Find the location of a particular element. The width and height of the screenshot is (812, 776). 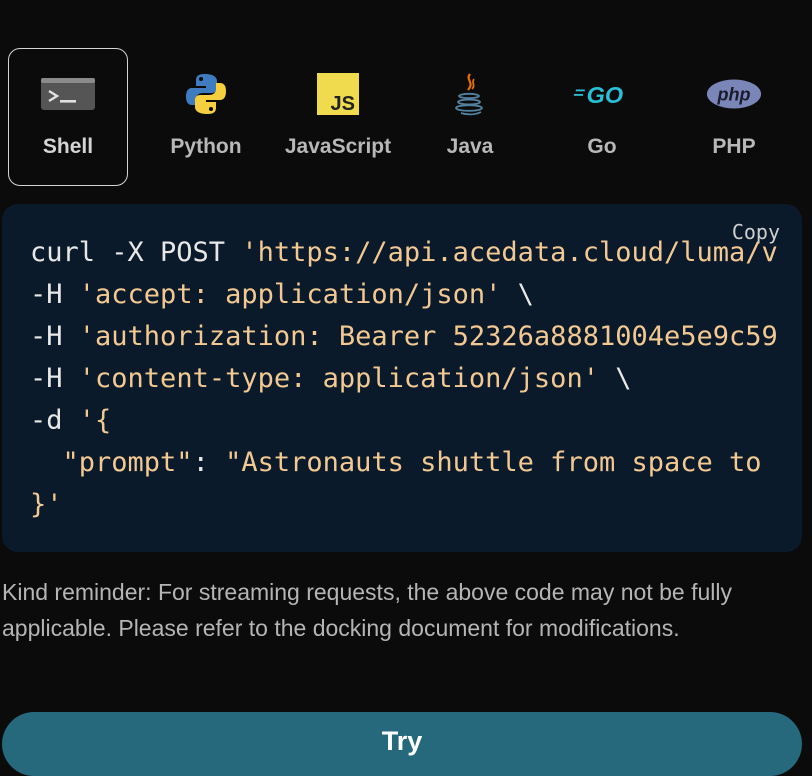

python-logo-icon is located at coordinates (206, 94).